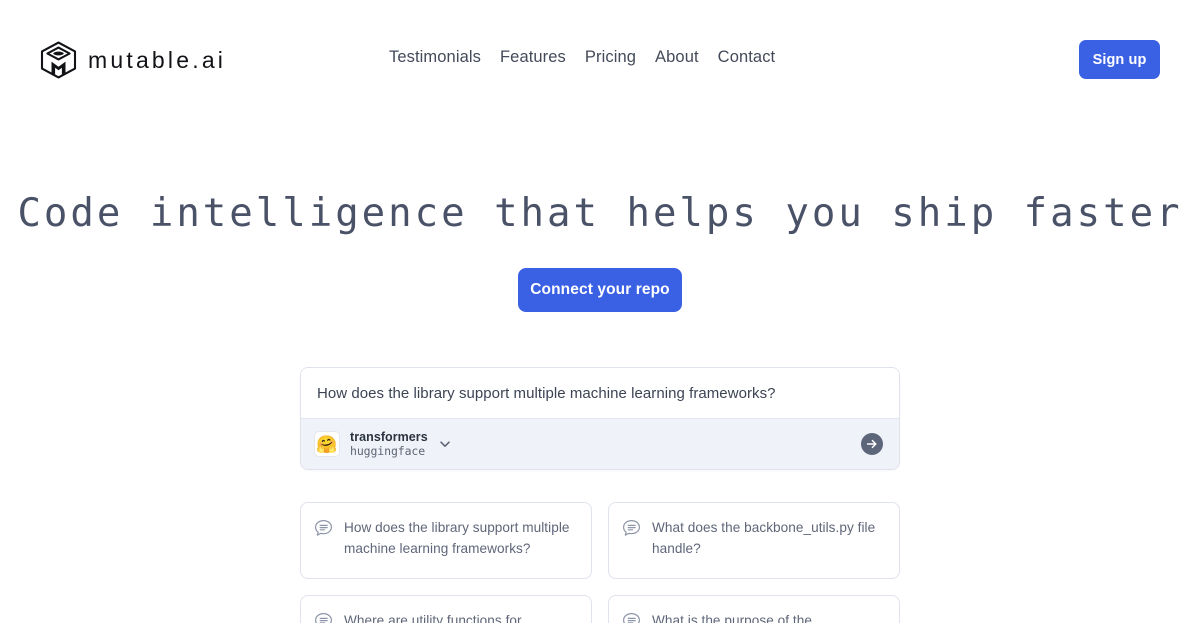  I want to click on query-input-row, so click(600, 393).